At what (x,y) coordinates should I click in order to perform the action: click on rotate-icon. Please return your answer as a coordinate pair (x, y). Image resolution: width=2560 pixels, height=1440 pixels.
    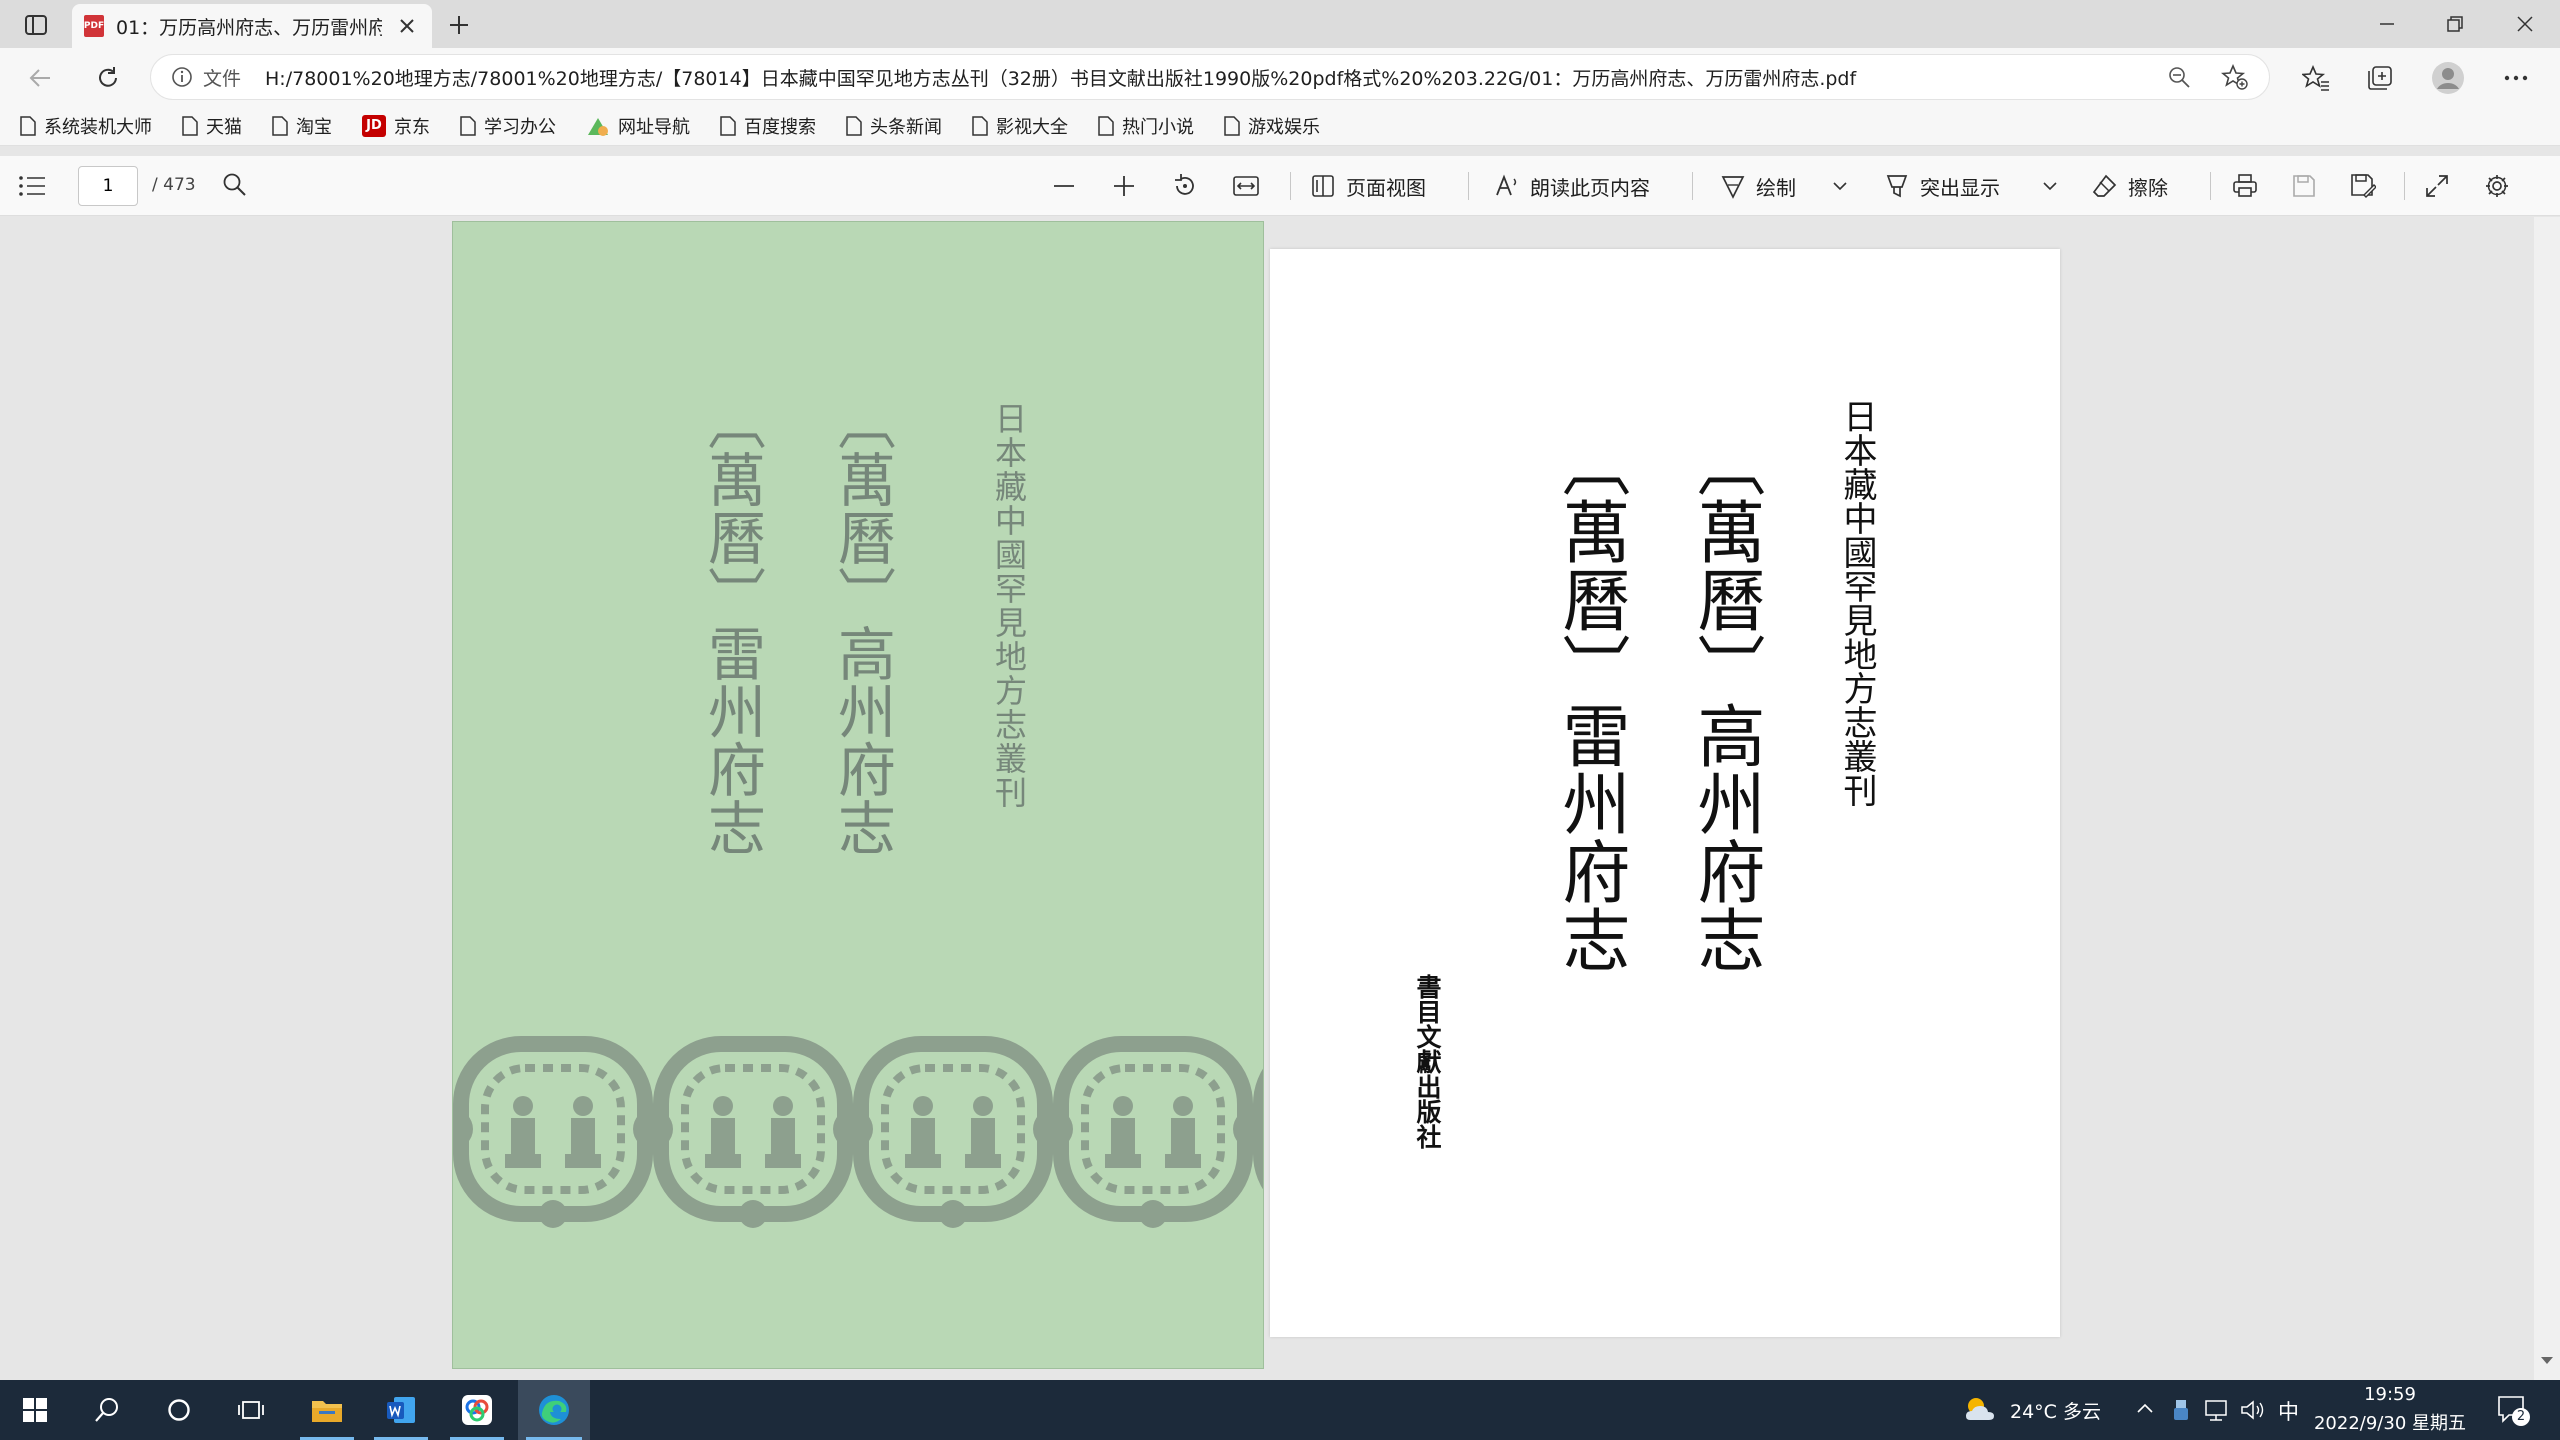
    Looking at the image, I should click on (1184, 184).